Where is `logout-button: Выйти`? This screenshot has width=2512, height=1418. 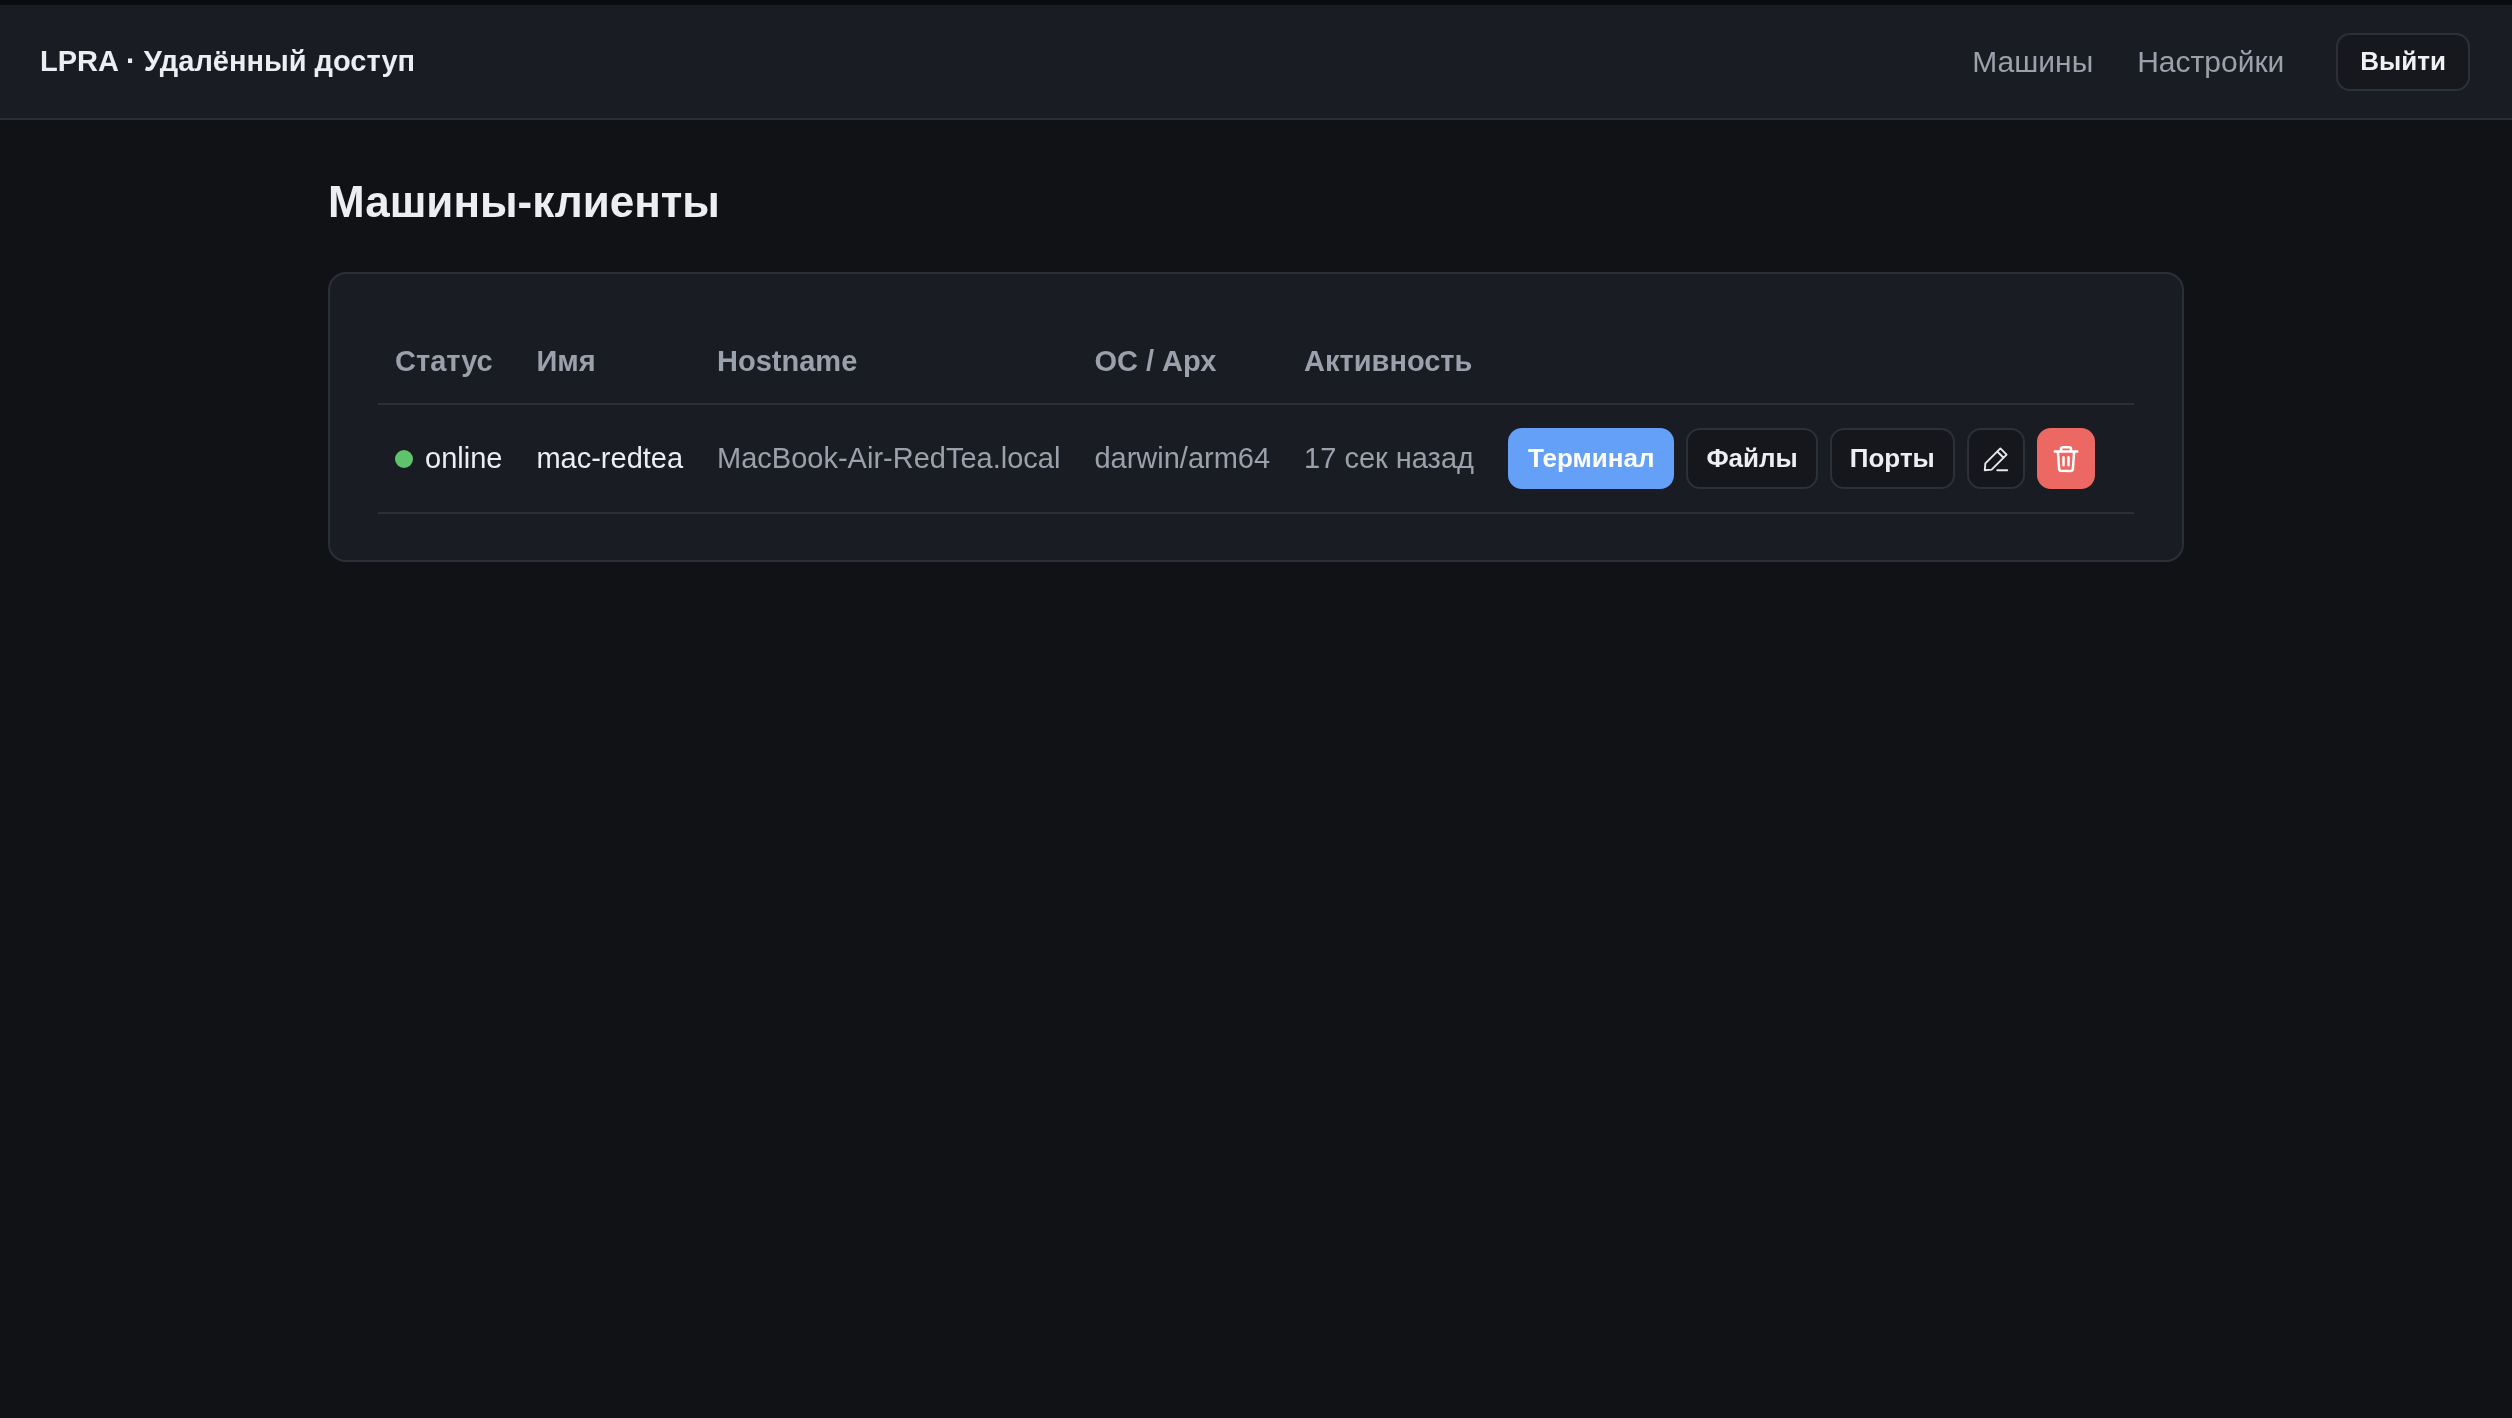
logout-button: Выйти is located at coordinates (2403, 61).